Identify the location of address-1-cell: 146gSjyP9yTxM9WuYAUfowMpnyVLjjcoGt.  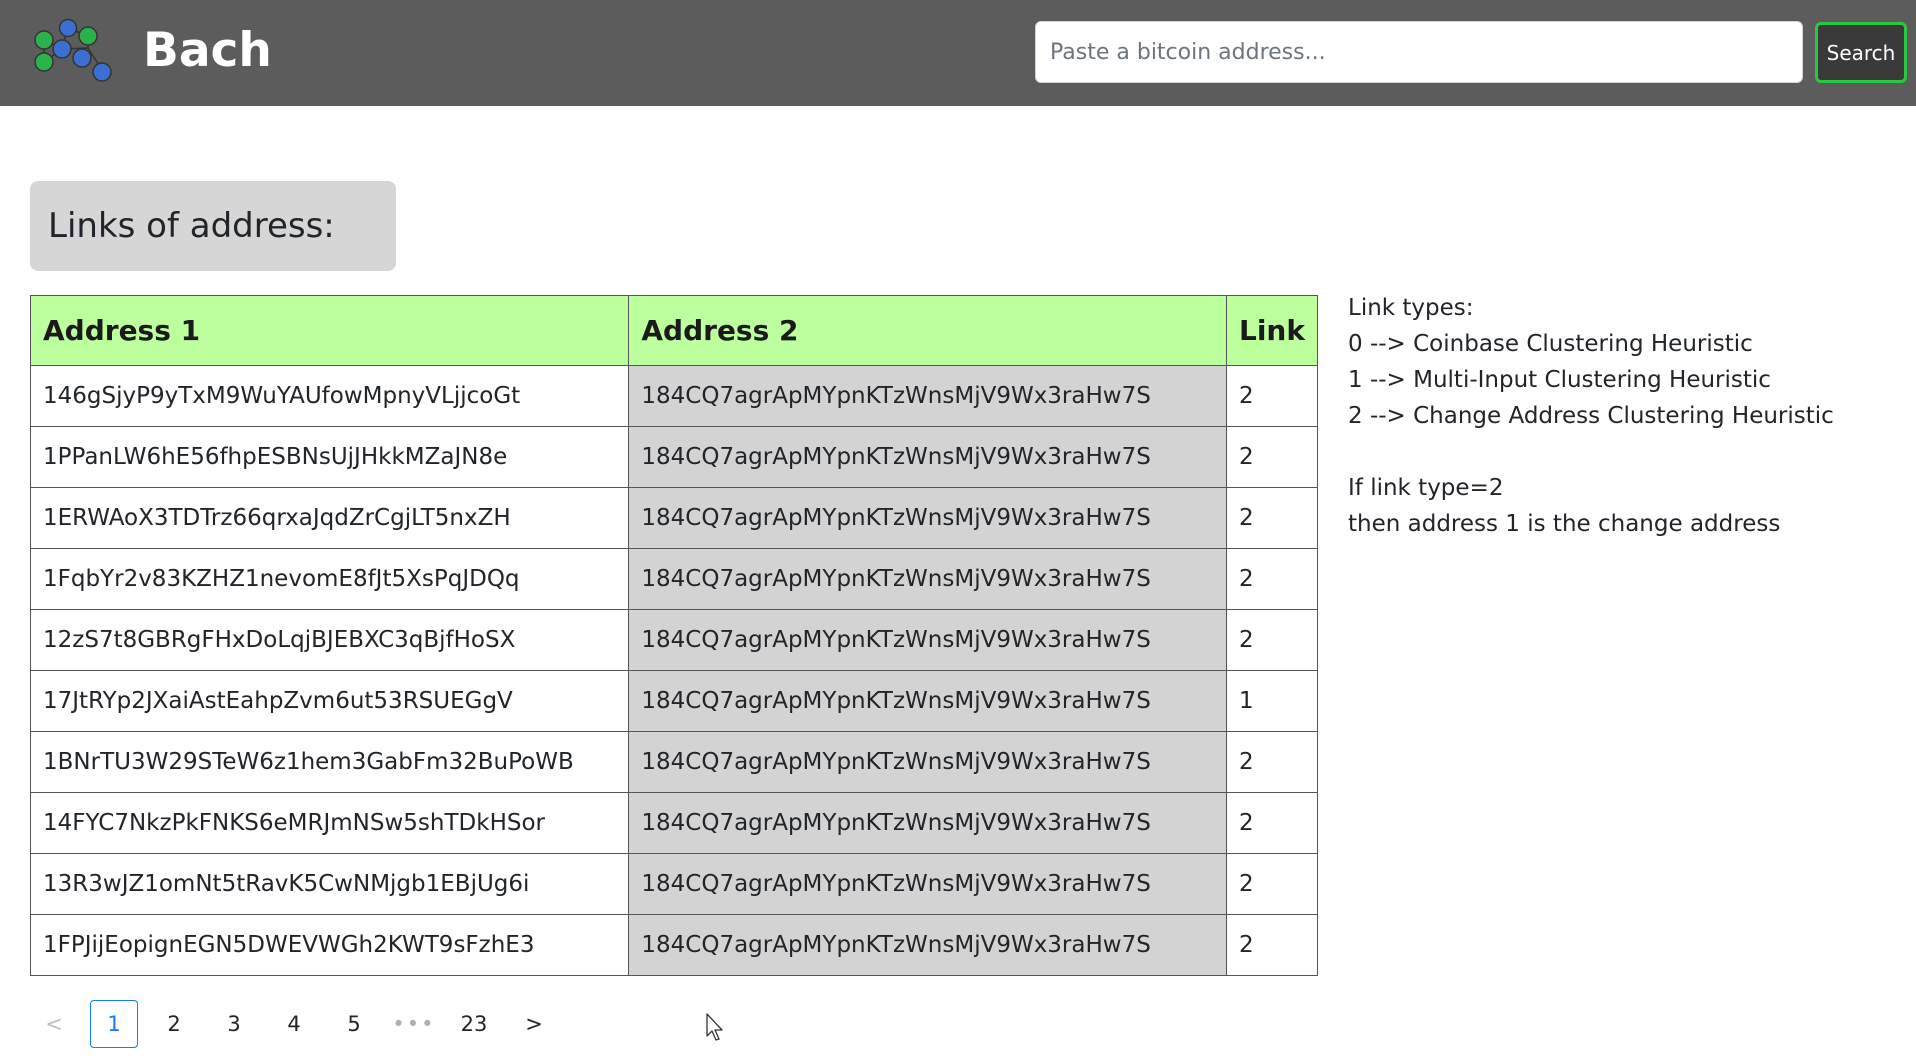
(329, 396).